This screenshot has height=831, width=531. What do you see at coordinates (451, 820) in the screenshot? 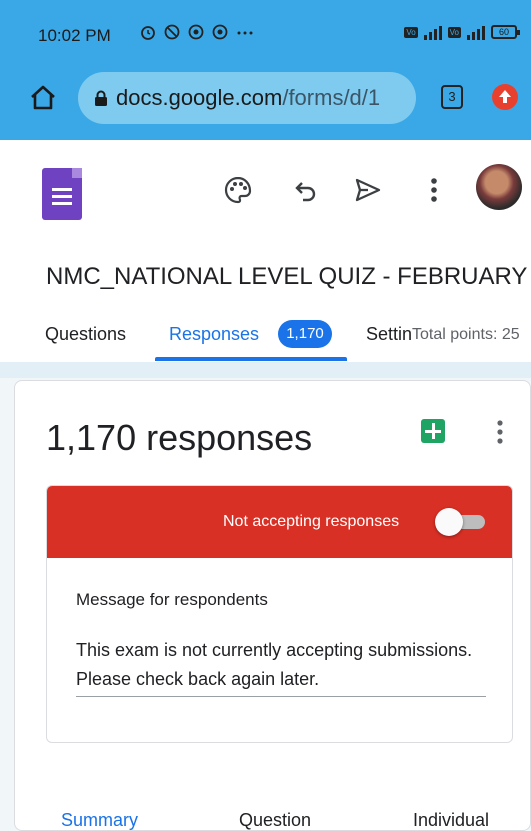
I see `tab-individual: Individual` at bounding box center [451, 820].